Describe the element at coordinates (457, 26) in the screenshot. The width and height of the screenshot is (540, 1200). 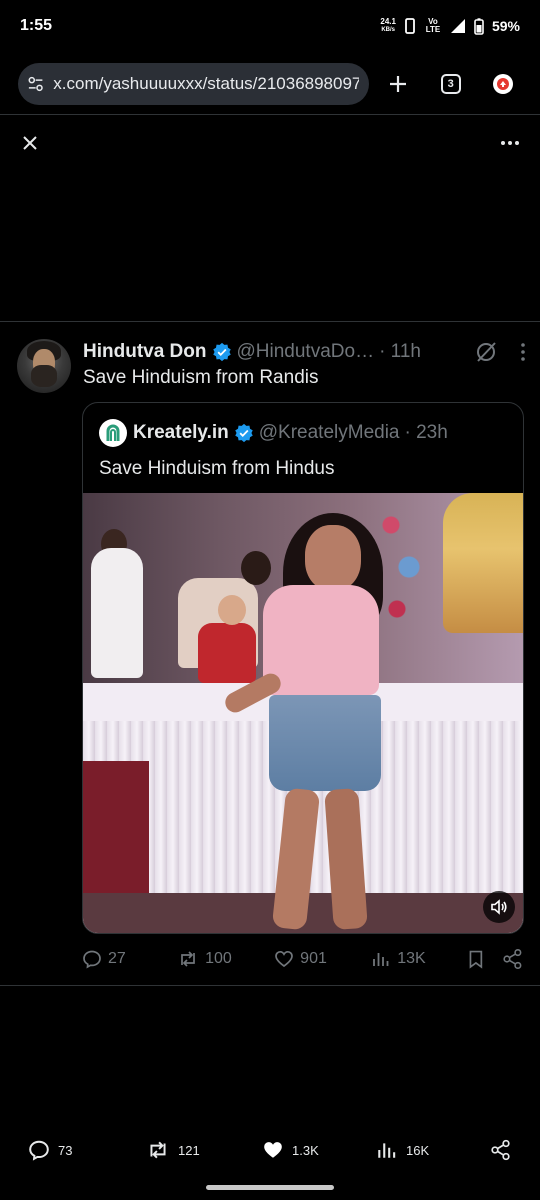
I see `signal-icon` at that location.